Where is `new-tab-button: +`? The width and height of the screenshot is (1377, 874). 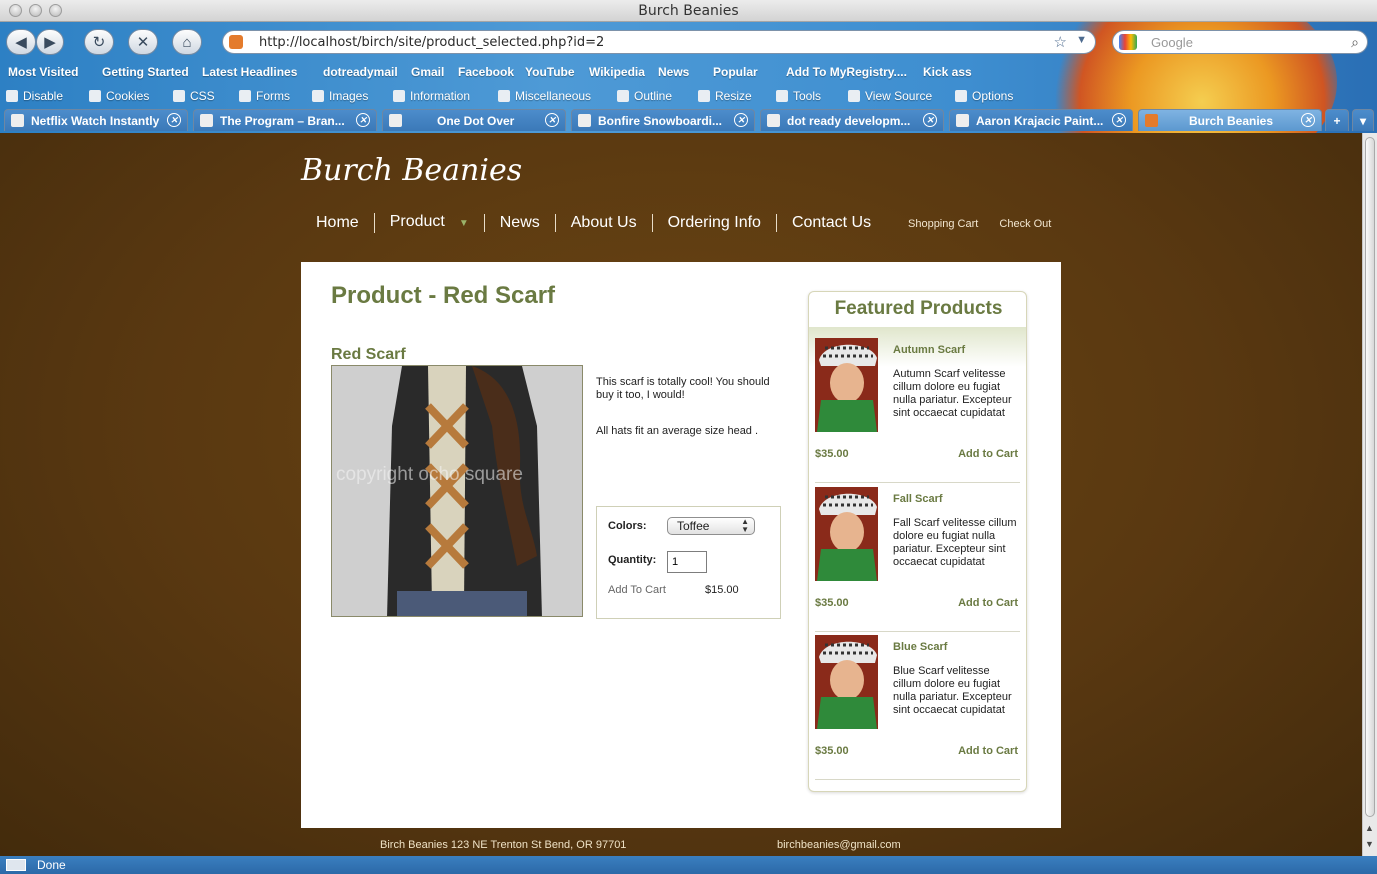 new-tab-button: + is located at coordinates (1337, 120).